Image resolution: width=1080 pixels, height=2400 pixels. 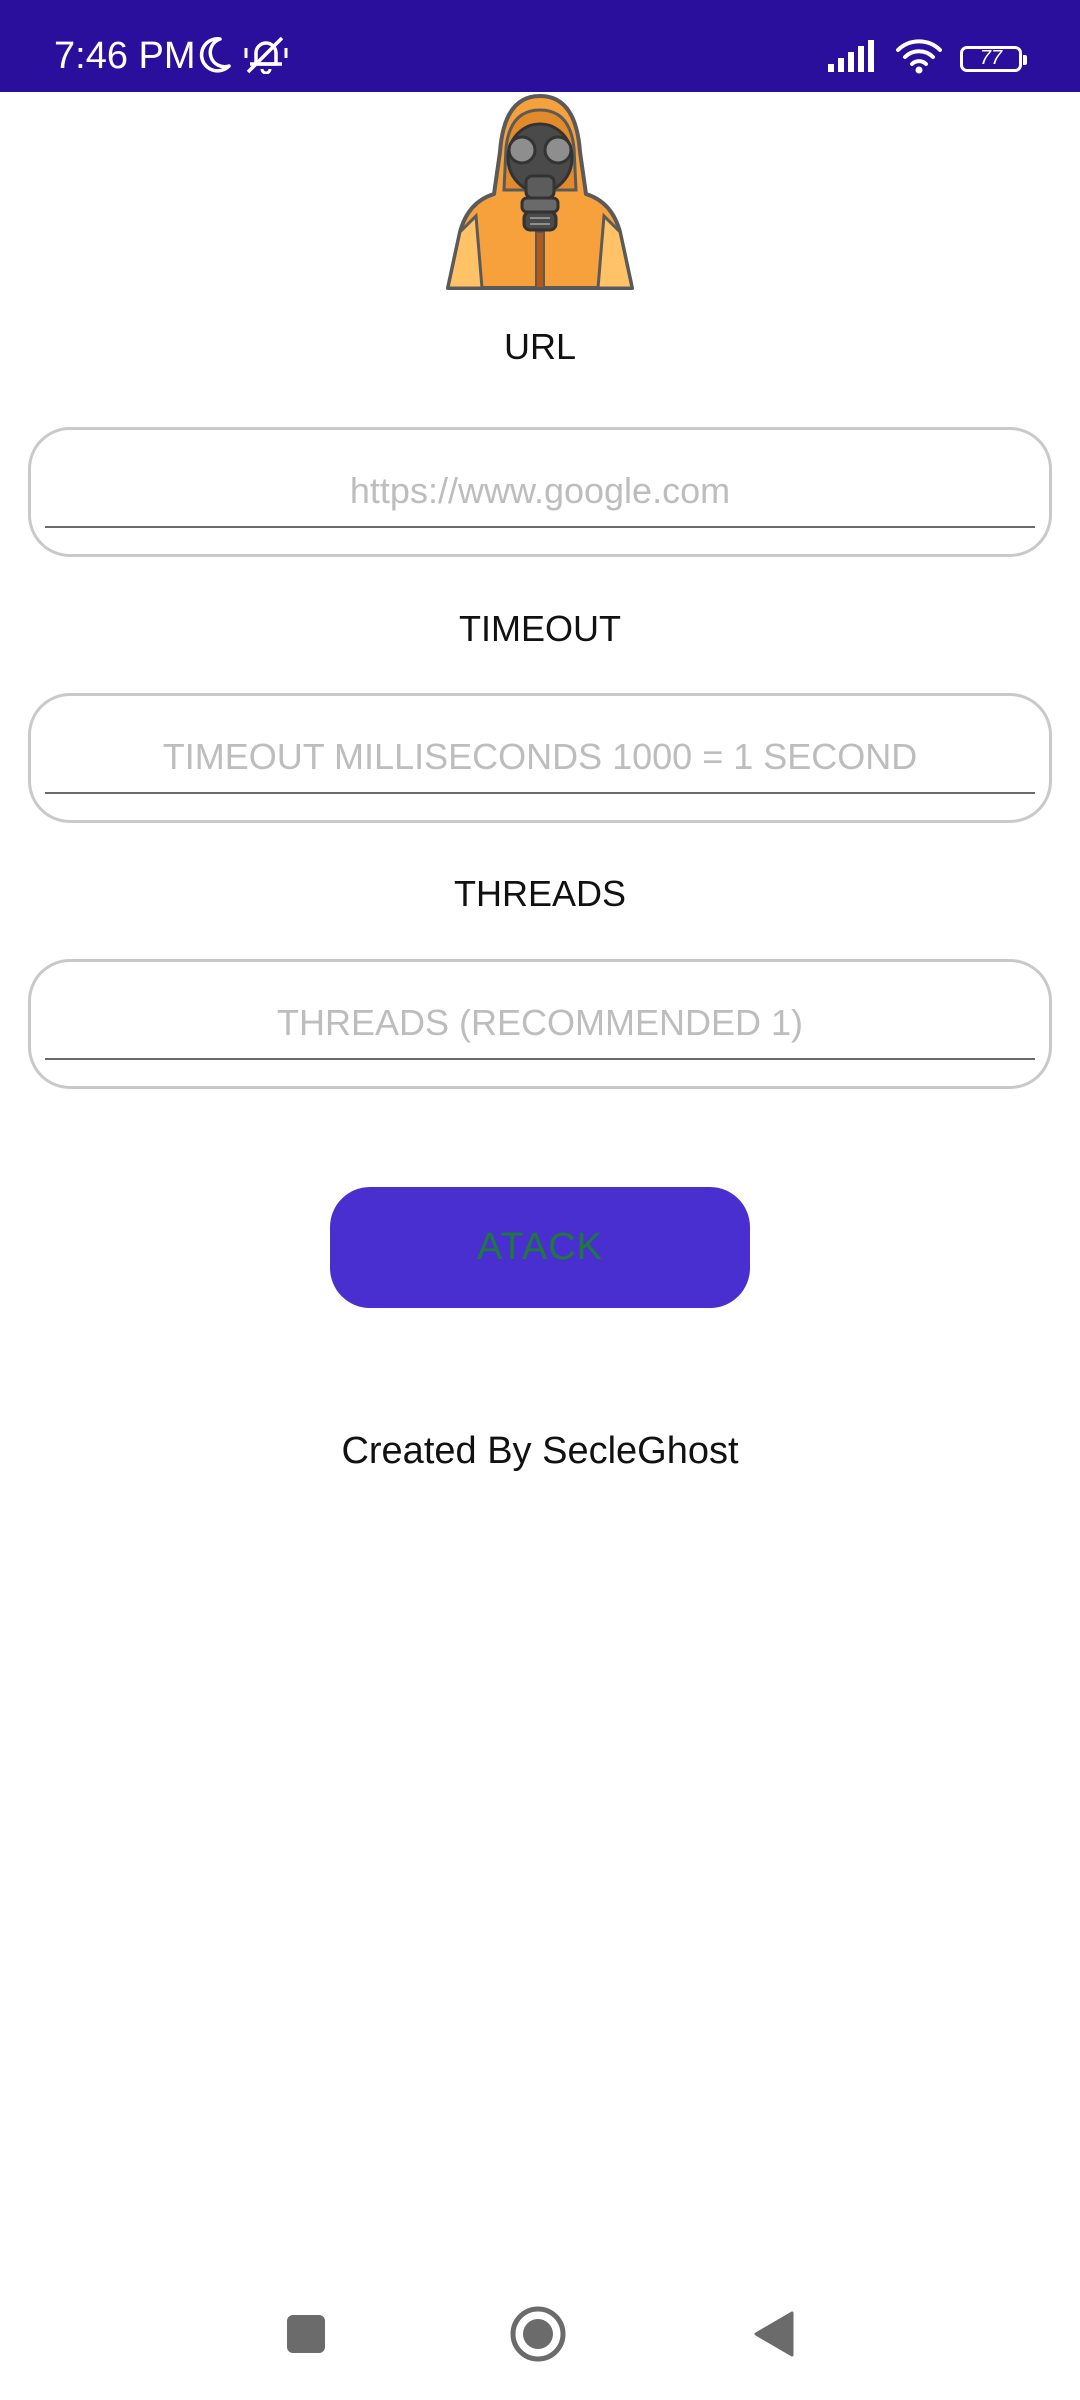 I want to click on battery-icon: 77, so click(x=993, y=58).